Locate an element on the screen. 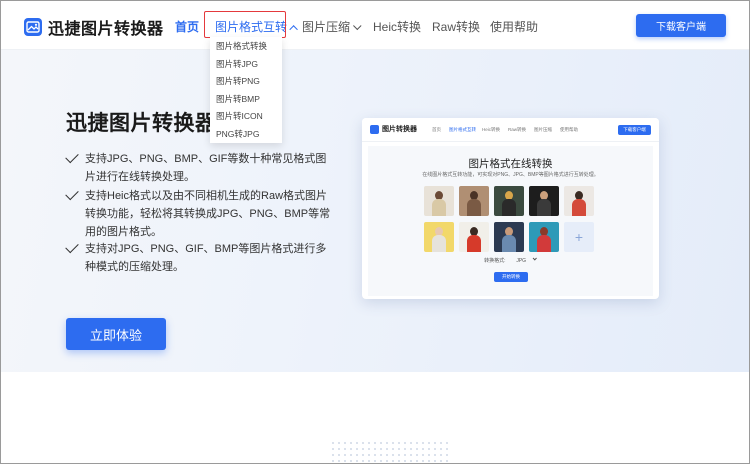  download-client-button: 下载客户端 is located at coordinates (681, 25).